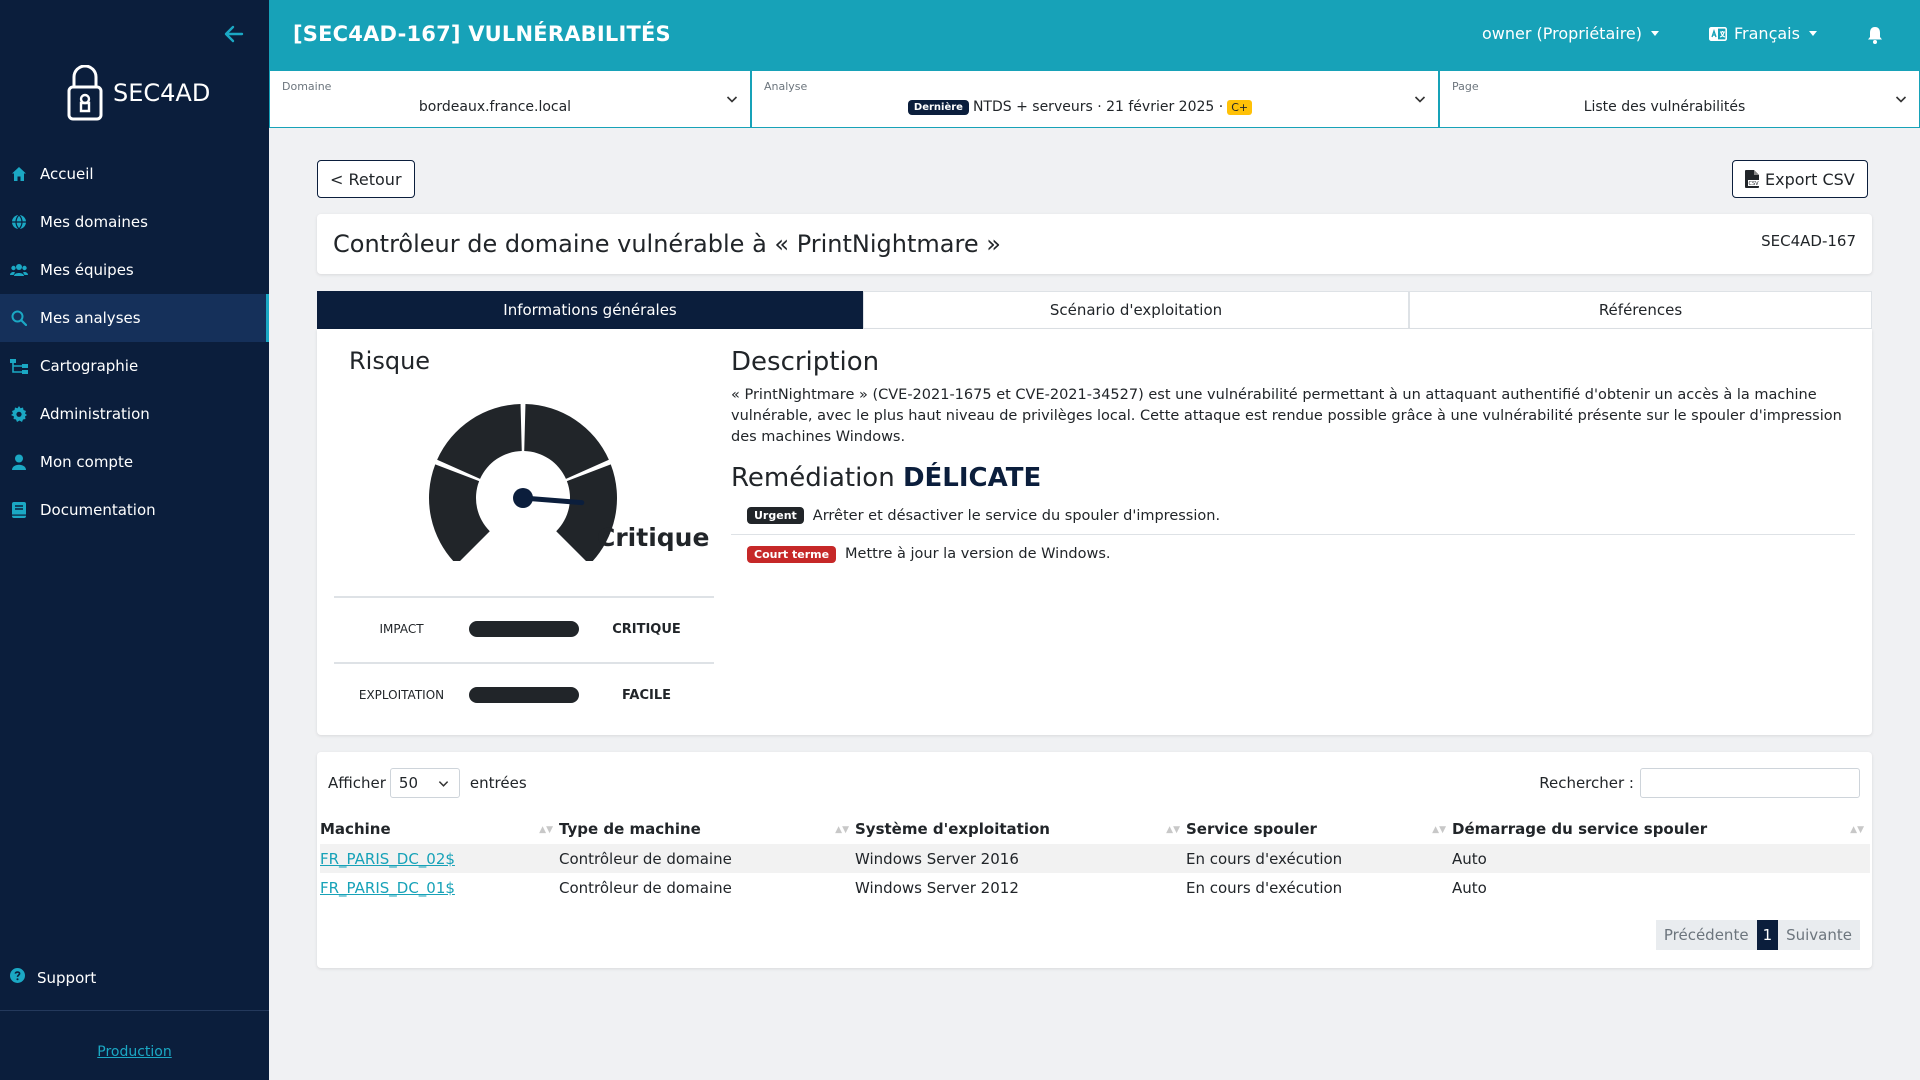  Describe the element at coordinates (1319, 829) in the screenshot. I see `column-header: Service spouler ▲▼` at that location.